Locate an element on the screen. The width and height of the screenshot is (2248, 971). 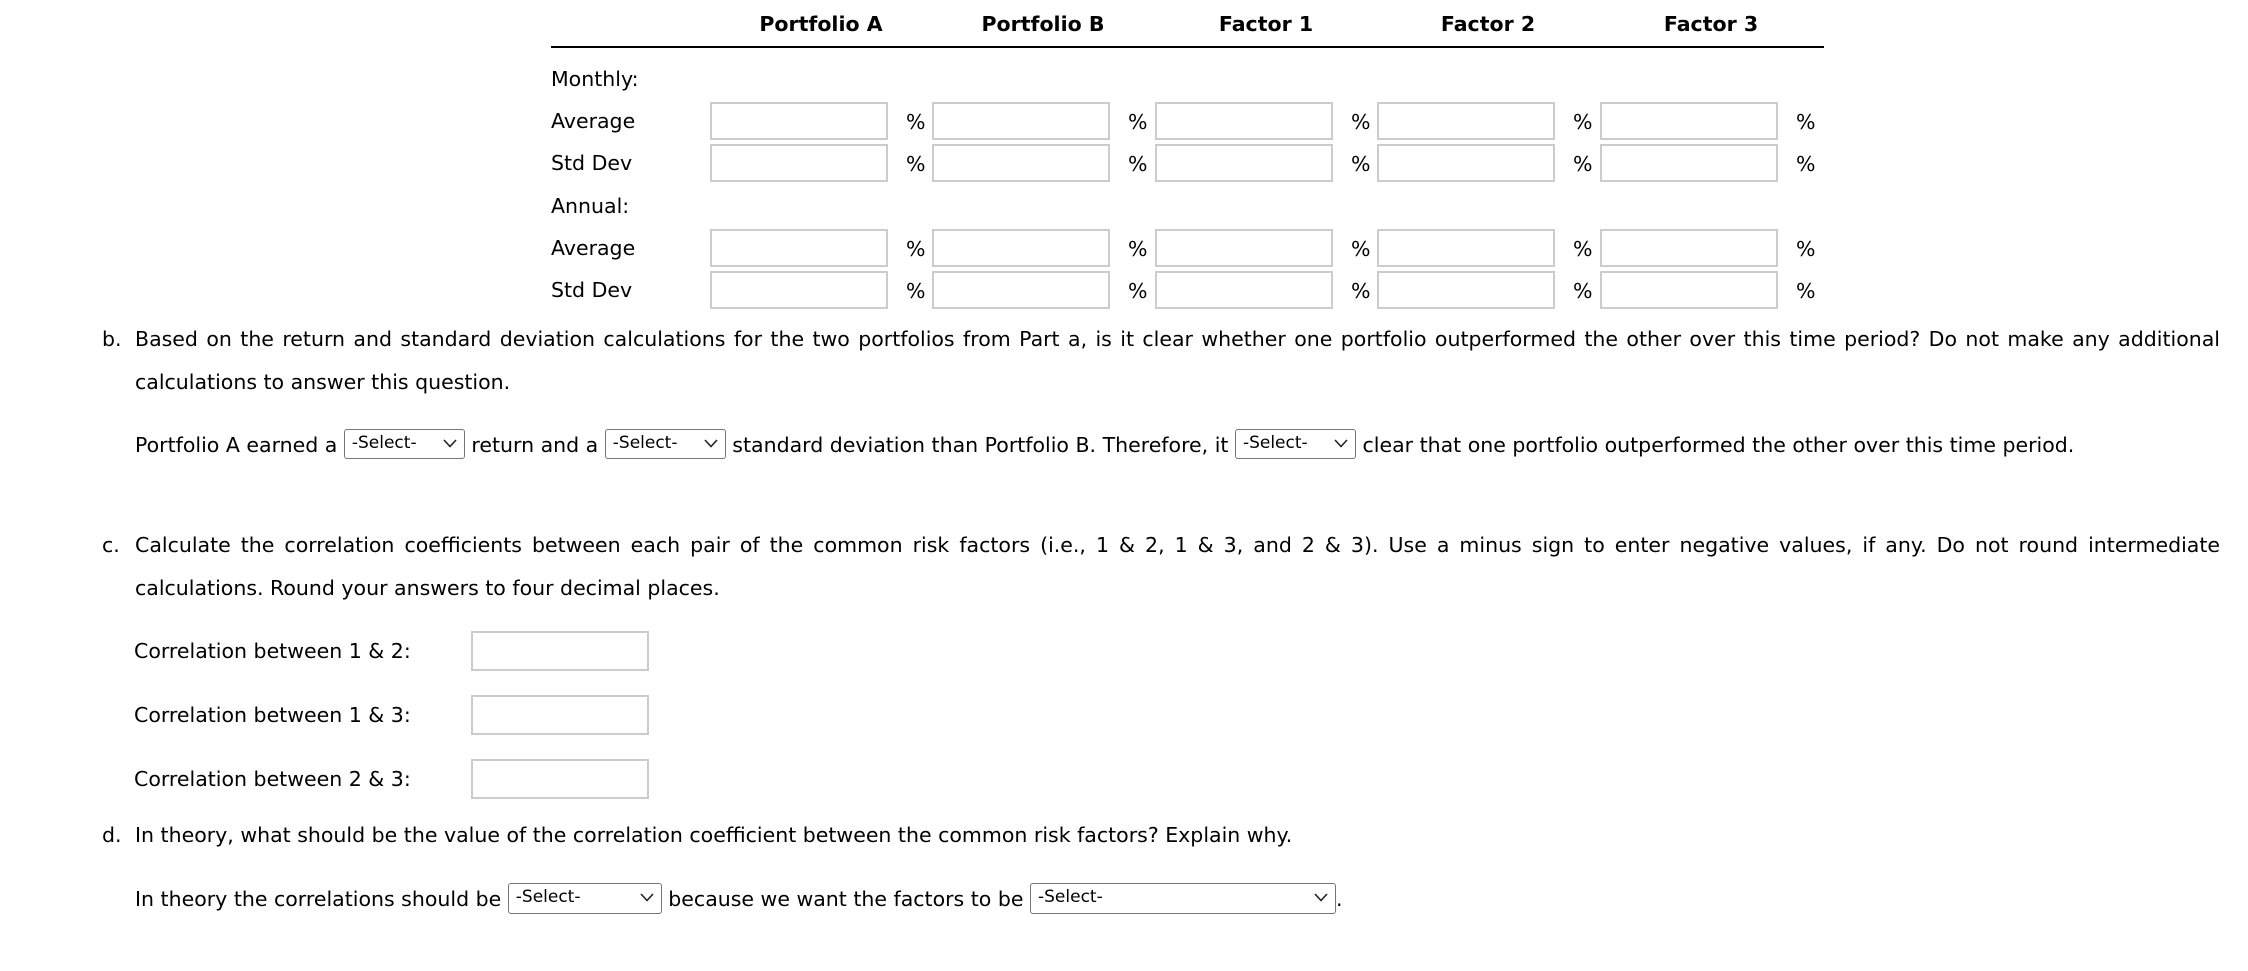
correlation-label-1-2: Correlation between 1 & 2: is located at coordinates (272, 651).